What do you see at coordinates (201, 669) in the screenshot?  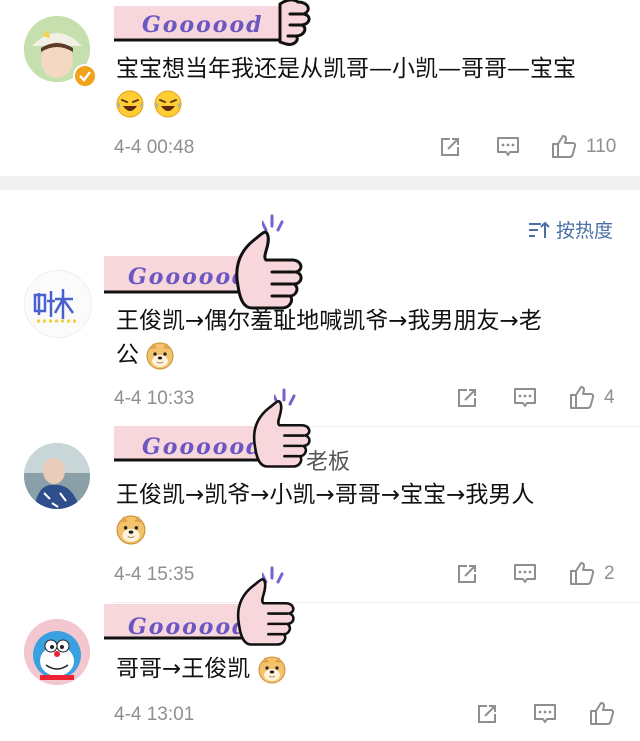 I see `comment-text: 哥哥→王俊凯` at bounding box center [201, 669].